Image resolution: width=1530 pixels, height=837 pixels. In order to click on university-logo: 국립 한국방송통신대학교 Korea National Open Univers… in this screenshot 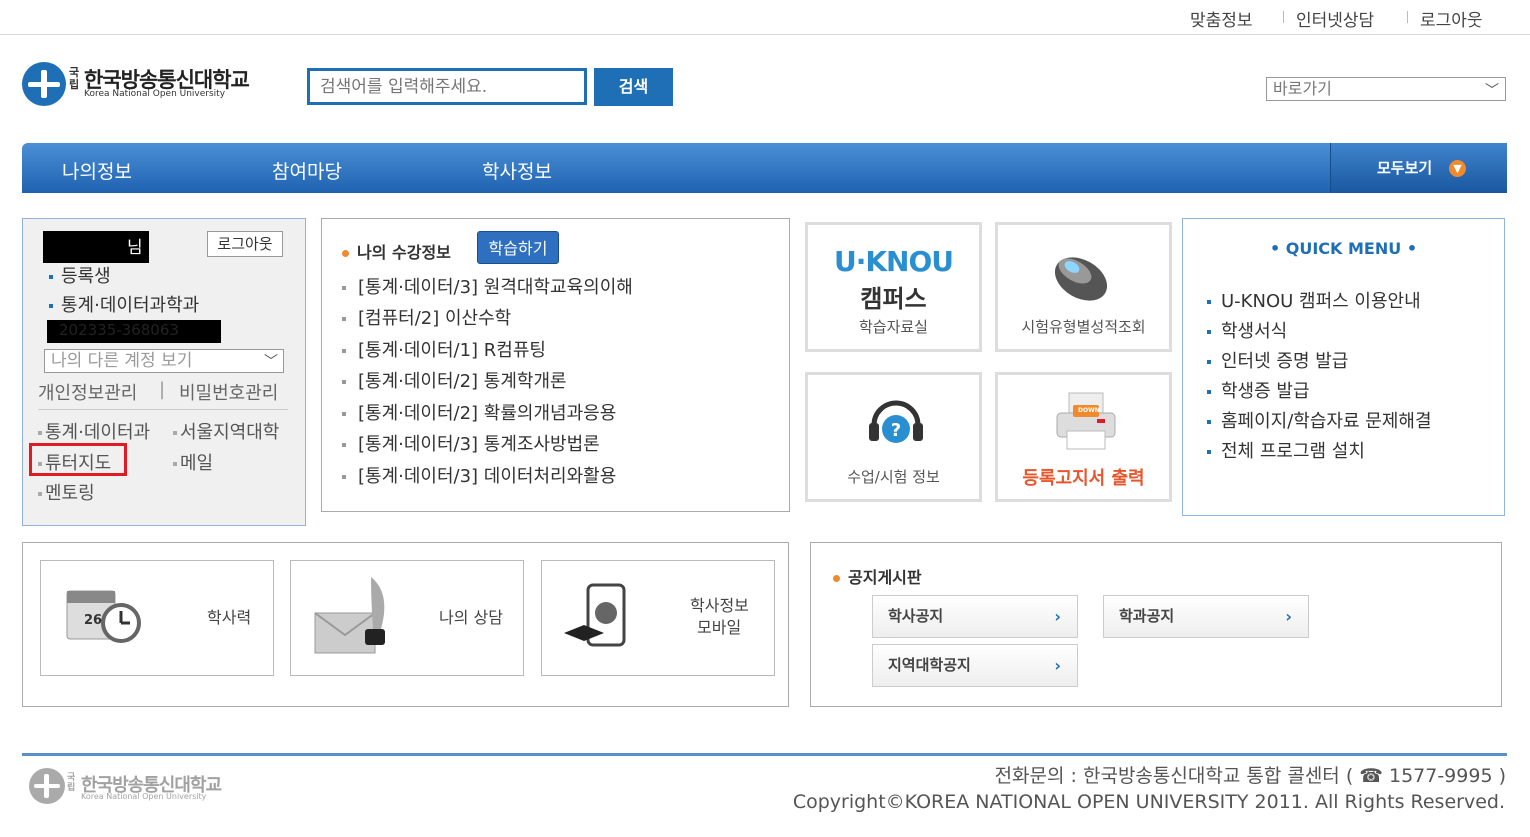, I will do `click(154, 85)`.